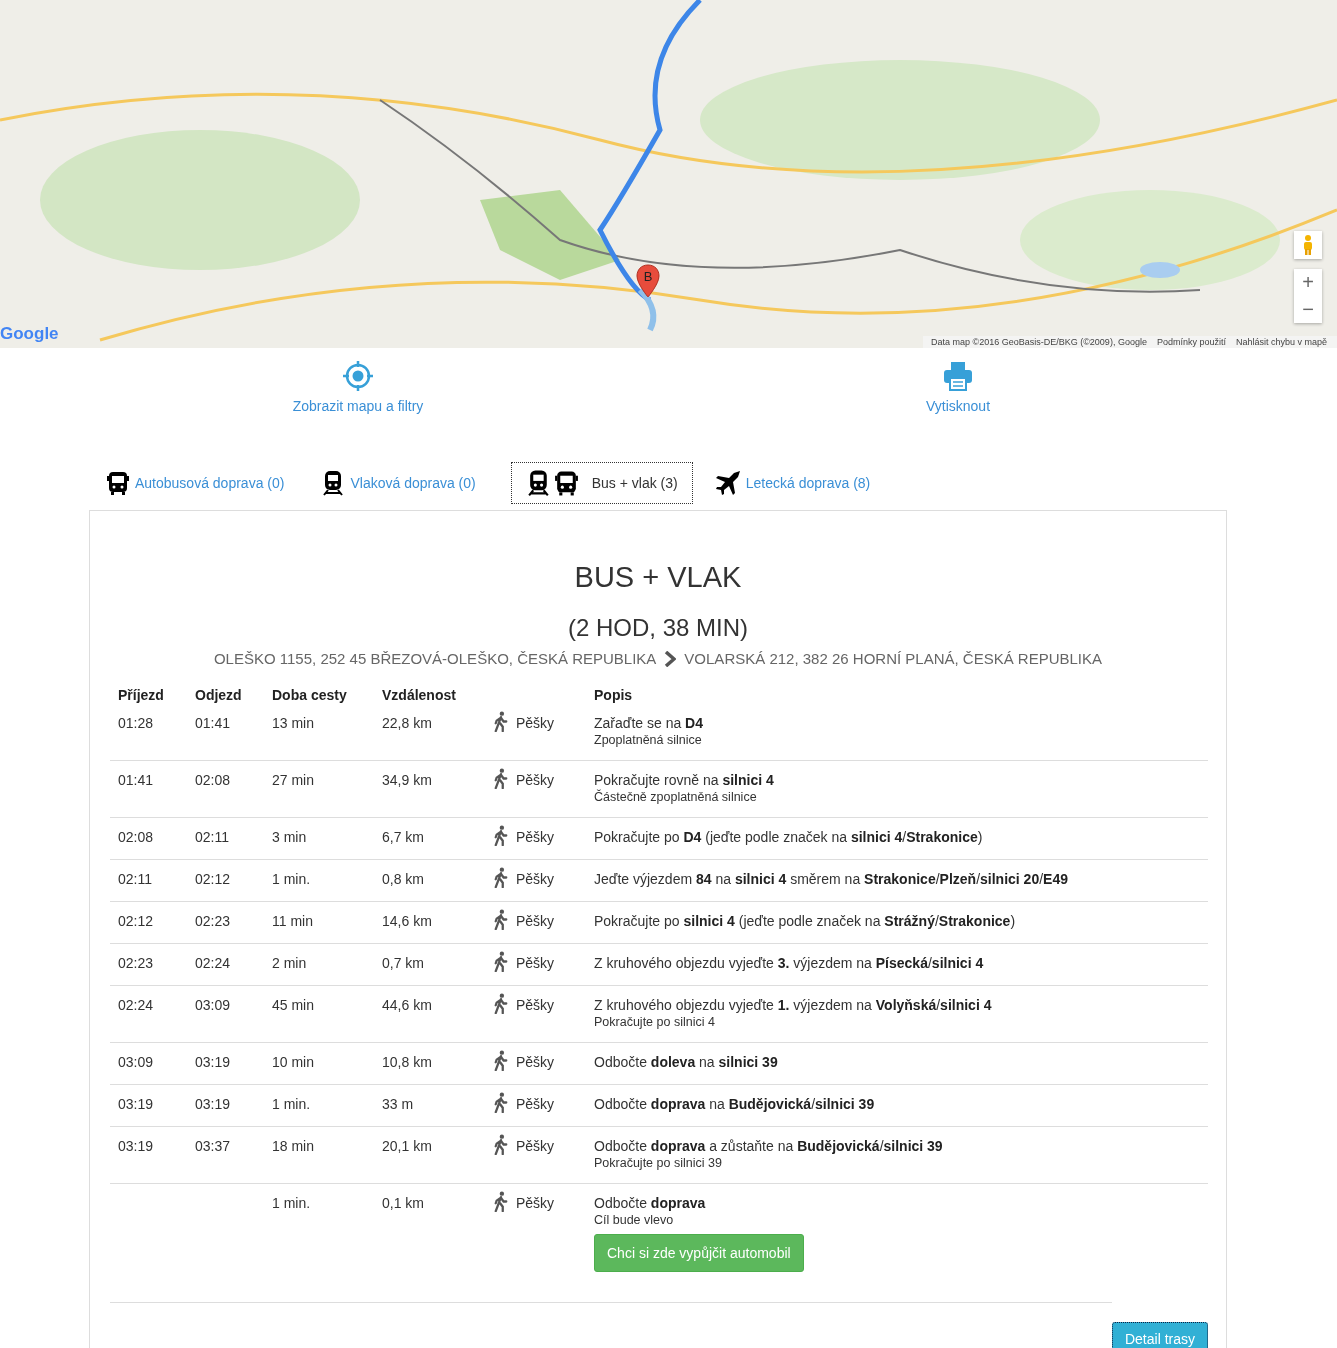 The height and width of the screenshot is (1348, 1337). I want to click on chevron-icon, so click(670, 658).